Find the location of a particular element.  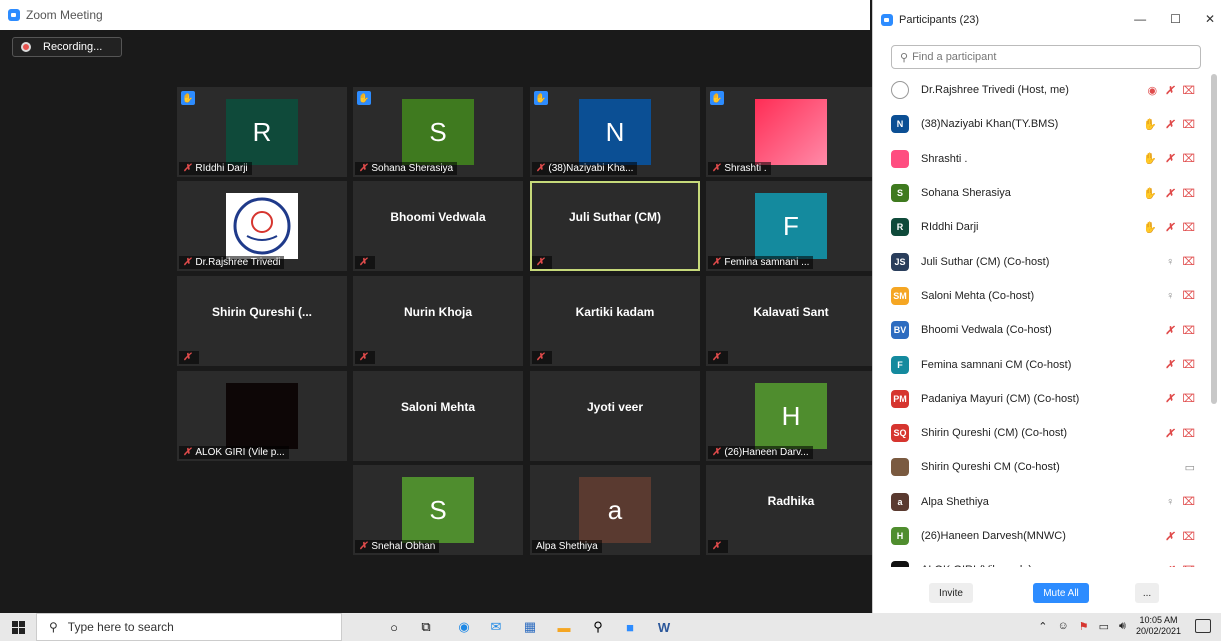

participant-row: ALOK GIRI (Vile parle)✗⌧ is located at coordinates (1043, 560).